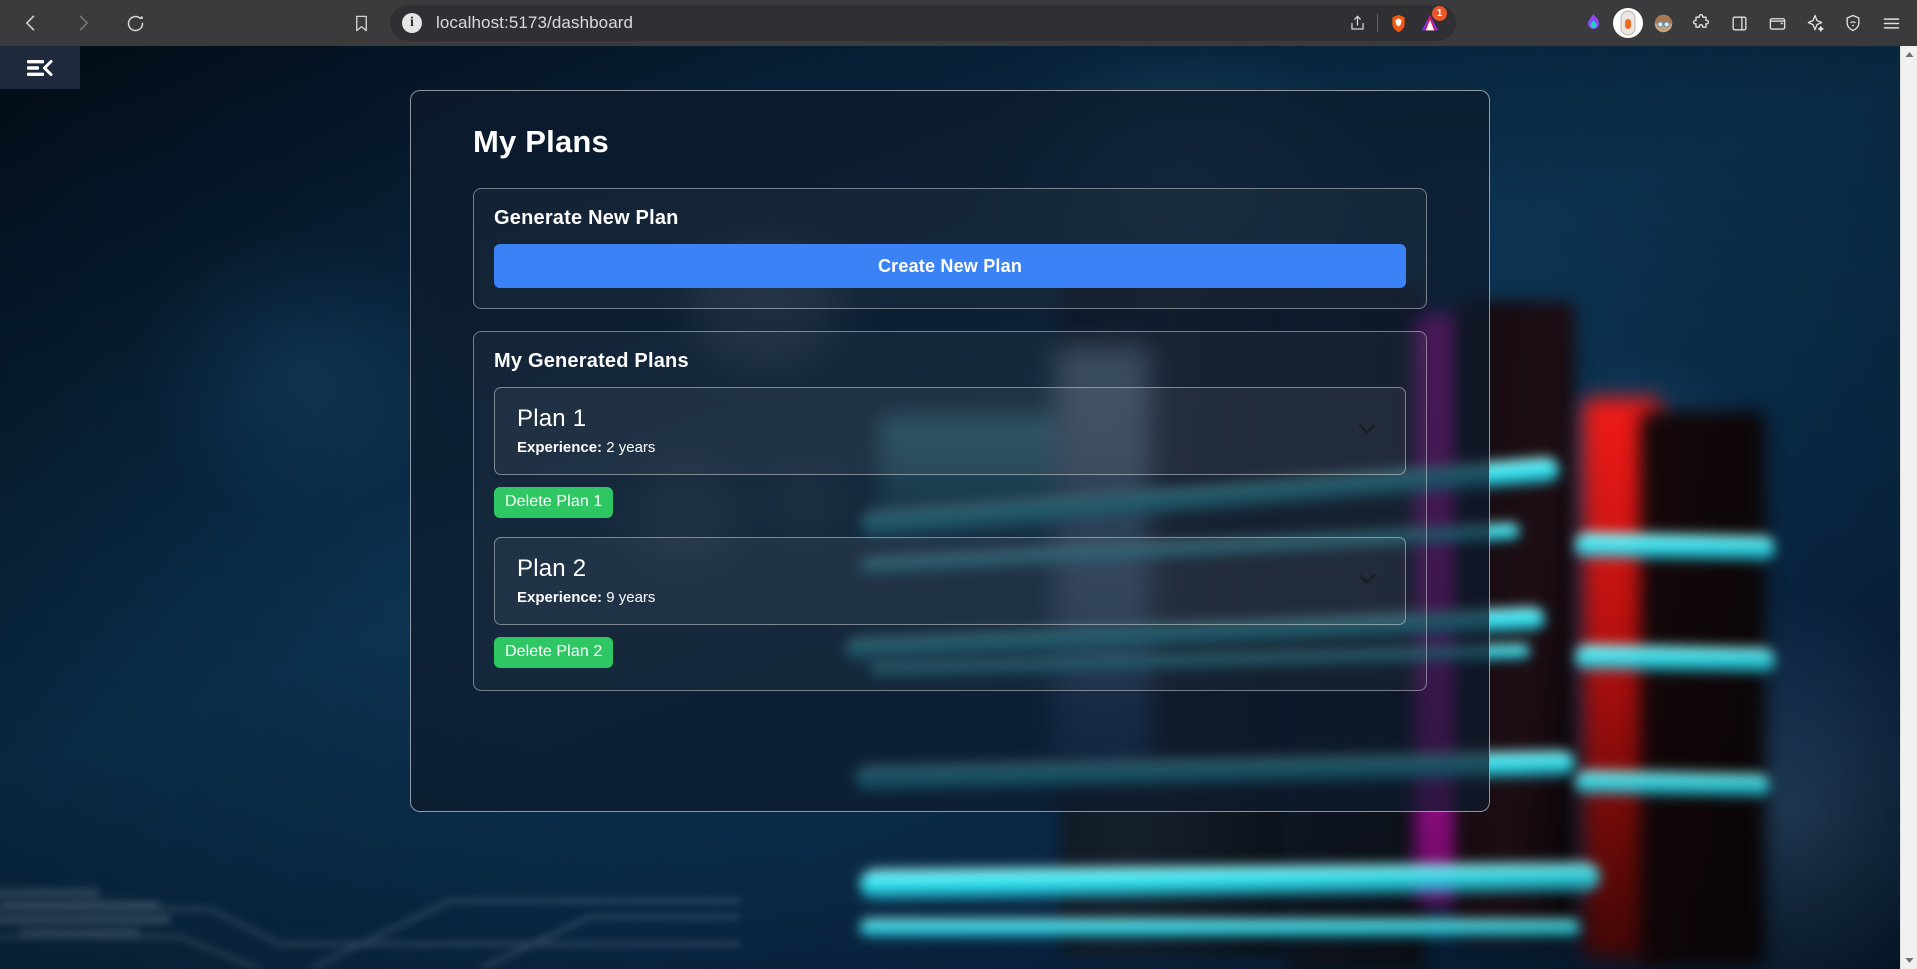 This screenshot has height=969, width=1917. I want to click on extension-toolbar, so click(1742, 23).